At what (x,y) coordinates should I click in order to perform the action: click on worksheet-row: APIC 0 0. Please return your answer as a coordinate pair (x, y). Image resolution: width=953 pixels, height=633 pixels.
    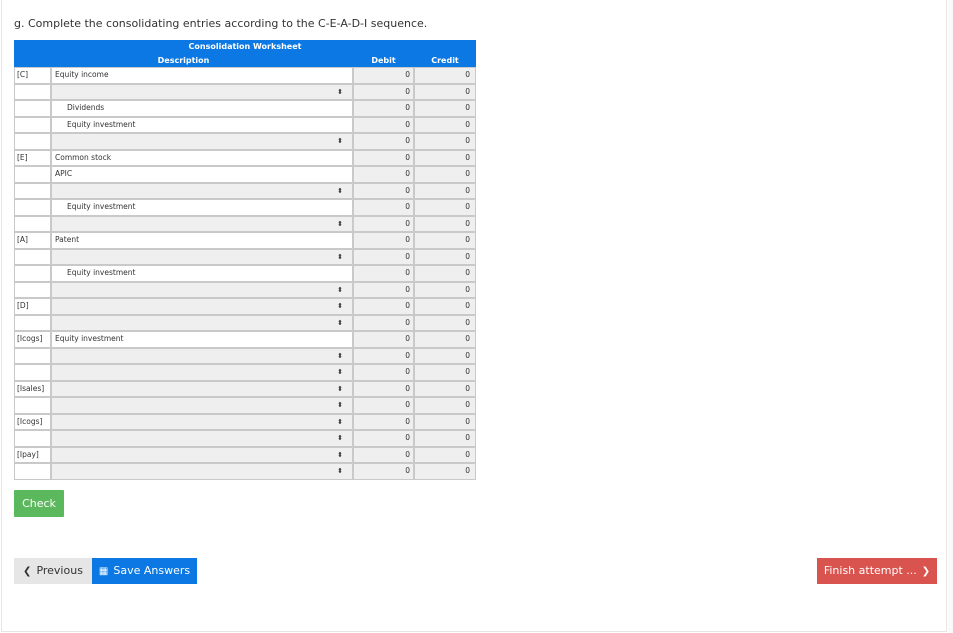
    Looking at the image, I should click on (245, 174).